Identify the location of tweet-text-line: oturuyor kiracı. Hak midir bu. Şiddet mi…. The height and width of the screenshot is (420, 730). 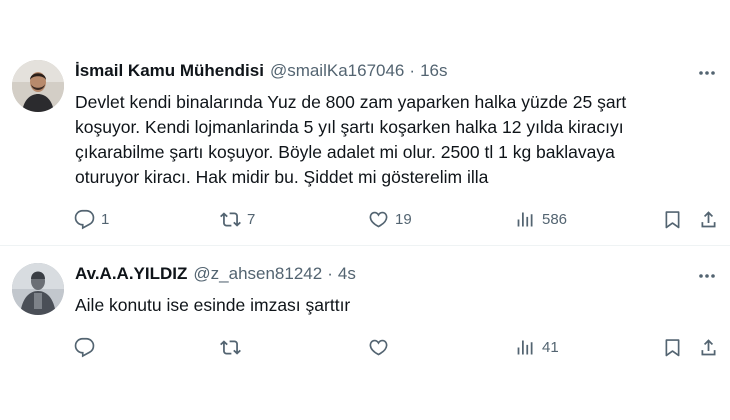
(282, 177).